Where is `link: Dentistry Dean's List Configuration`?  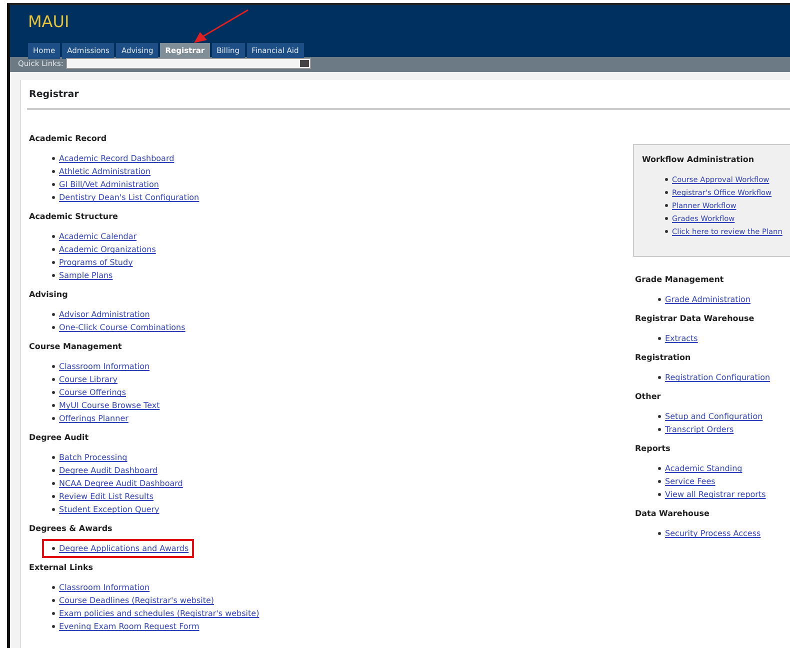
link: Dentistry Dean's List Configuration is located at coordinates (129, 197).